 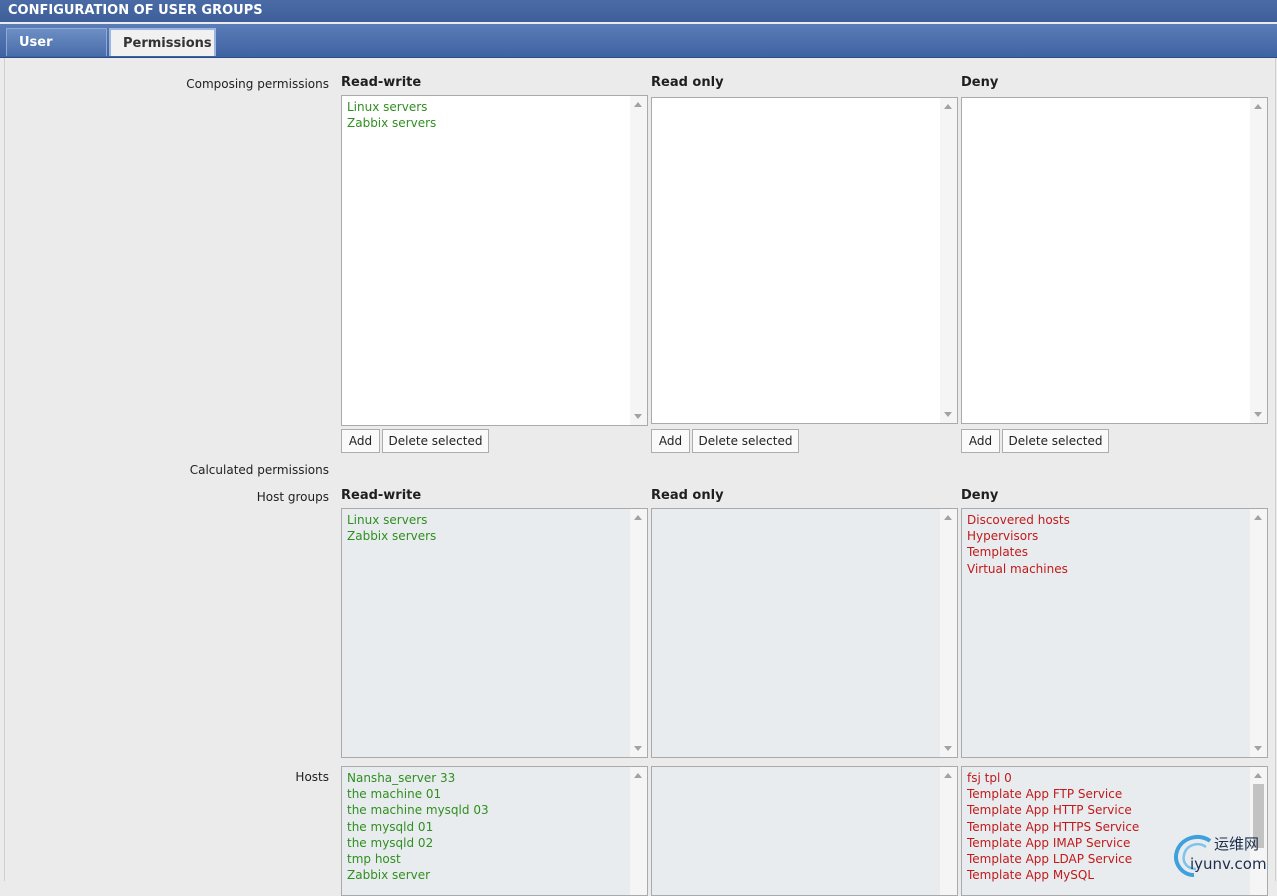 I want to click on watermark: 运维网 iyunv.com, so click(x=1224, y=855).